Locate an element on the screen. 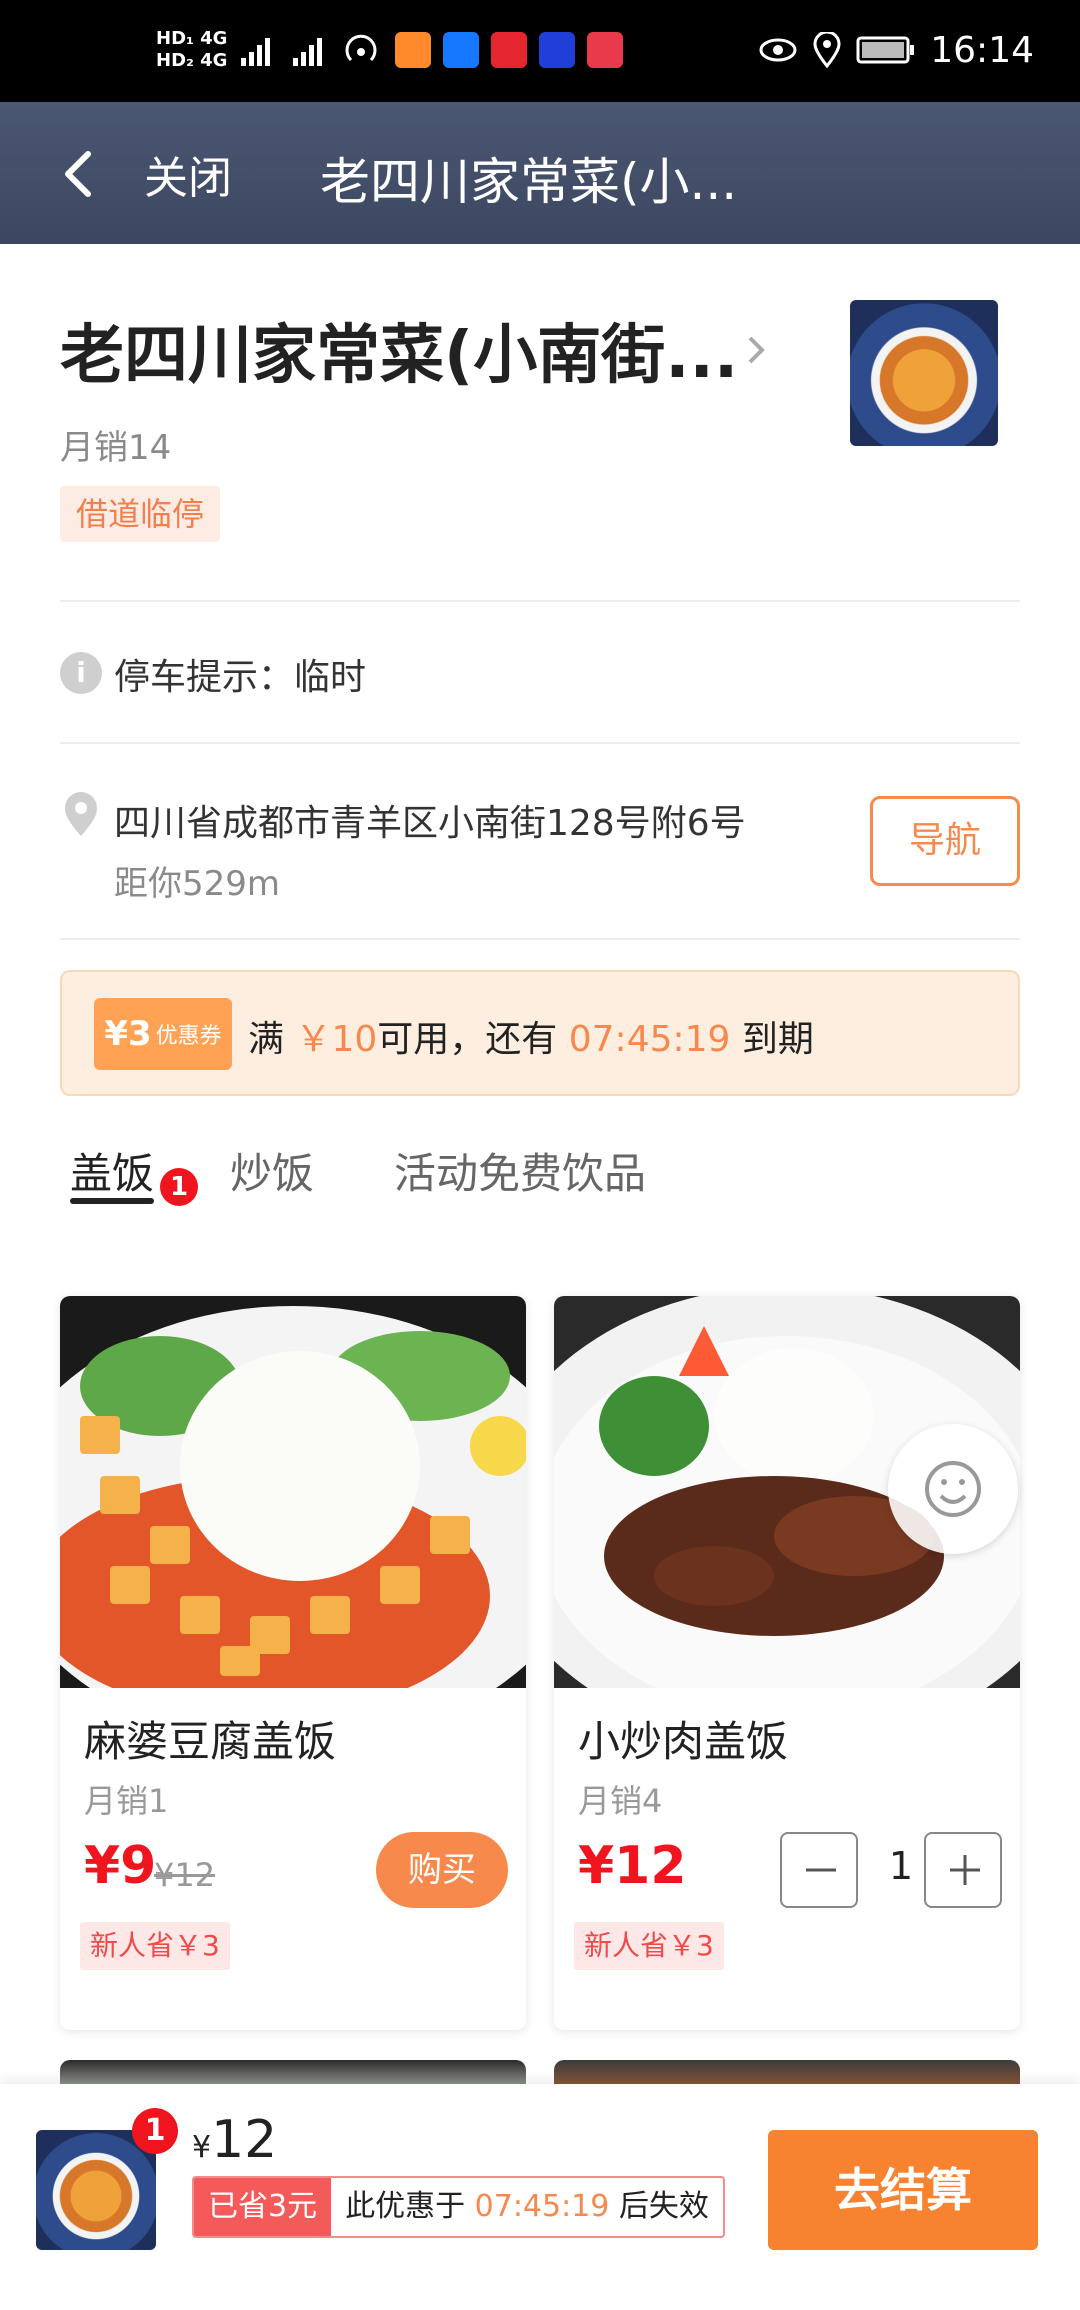 The image size is (1080, 2310). status-left: HD₁ 4G HD₂ 4G is located at coordinates (390, 50).